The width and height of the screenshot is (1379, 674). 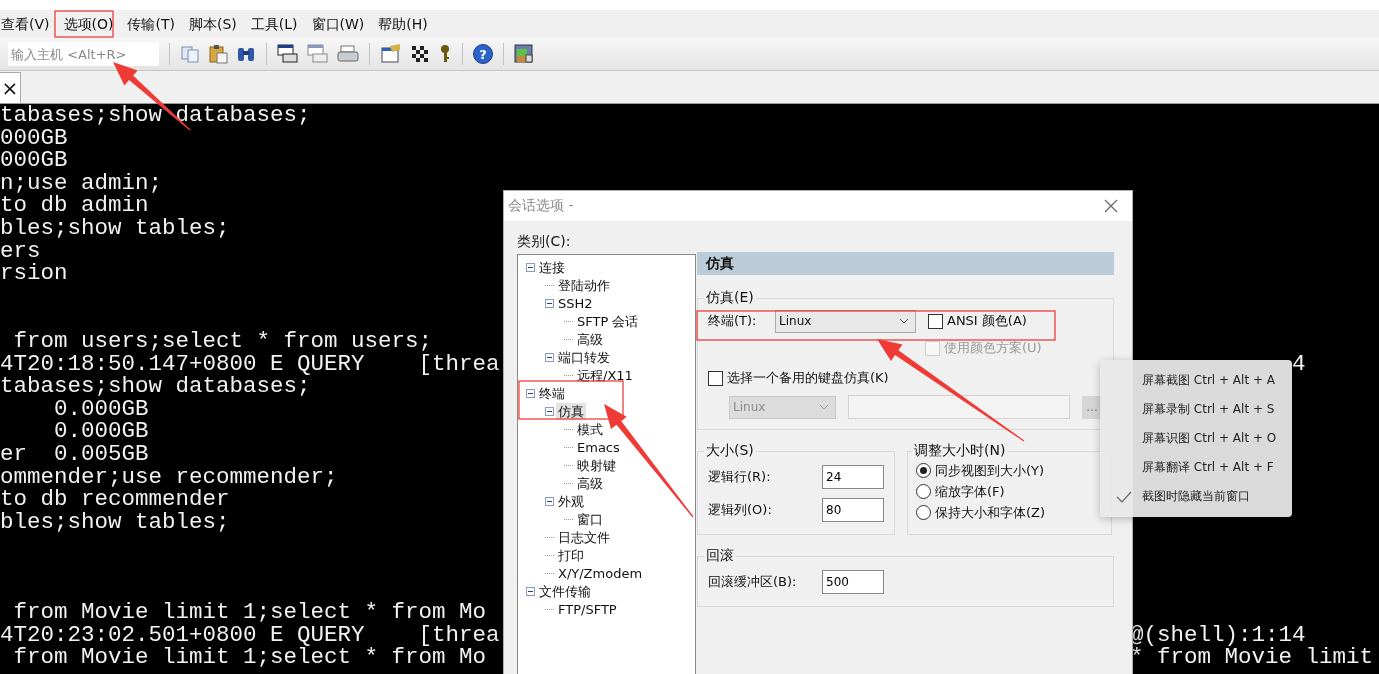 I want to click on terminal-text: n;use admin;, so click(x=81, y=183).